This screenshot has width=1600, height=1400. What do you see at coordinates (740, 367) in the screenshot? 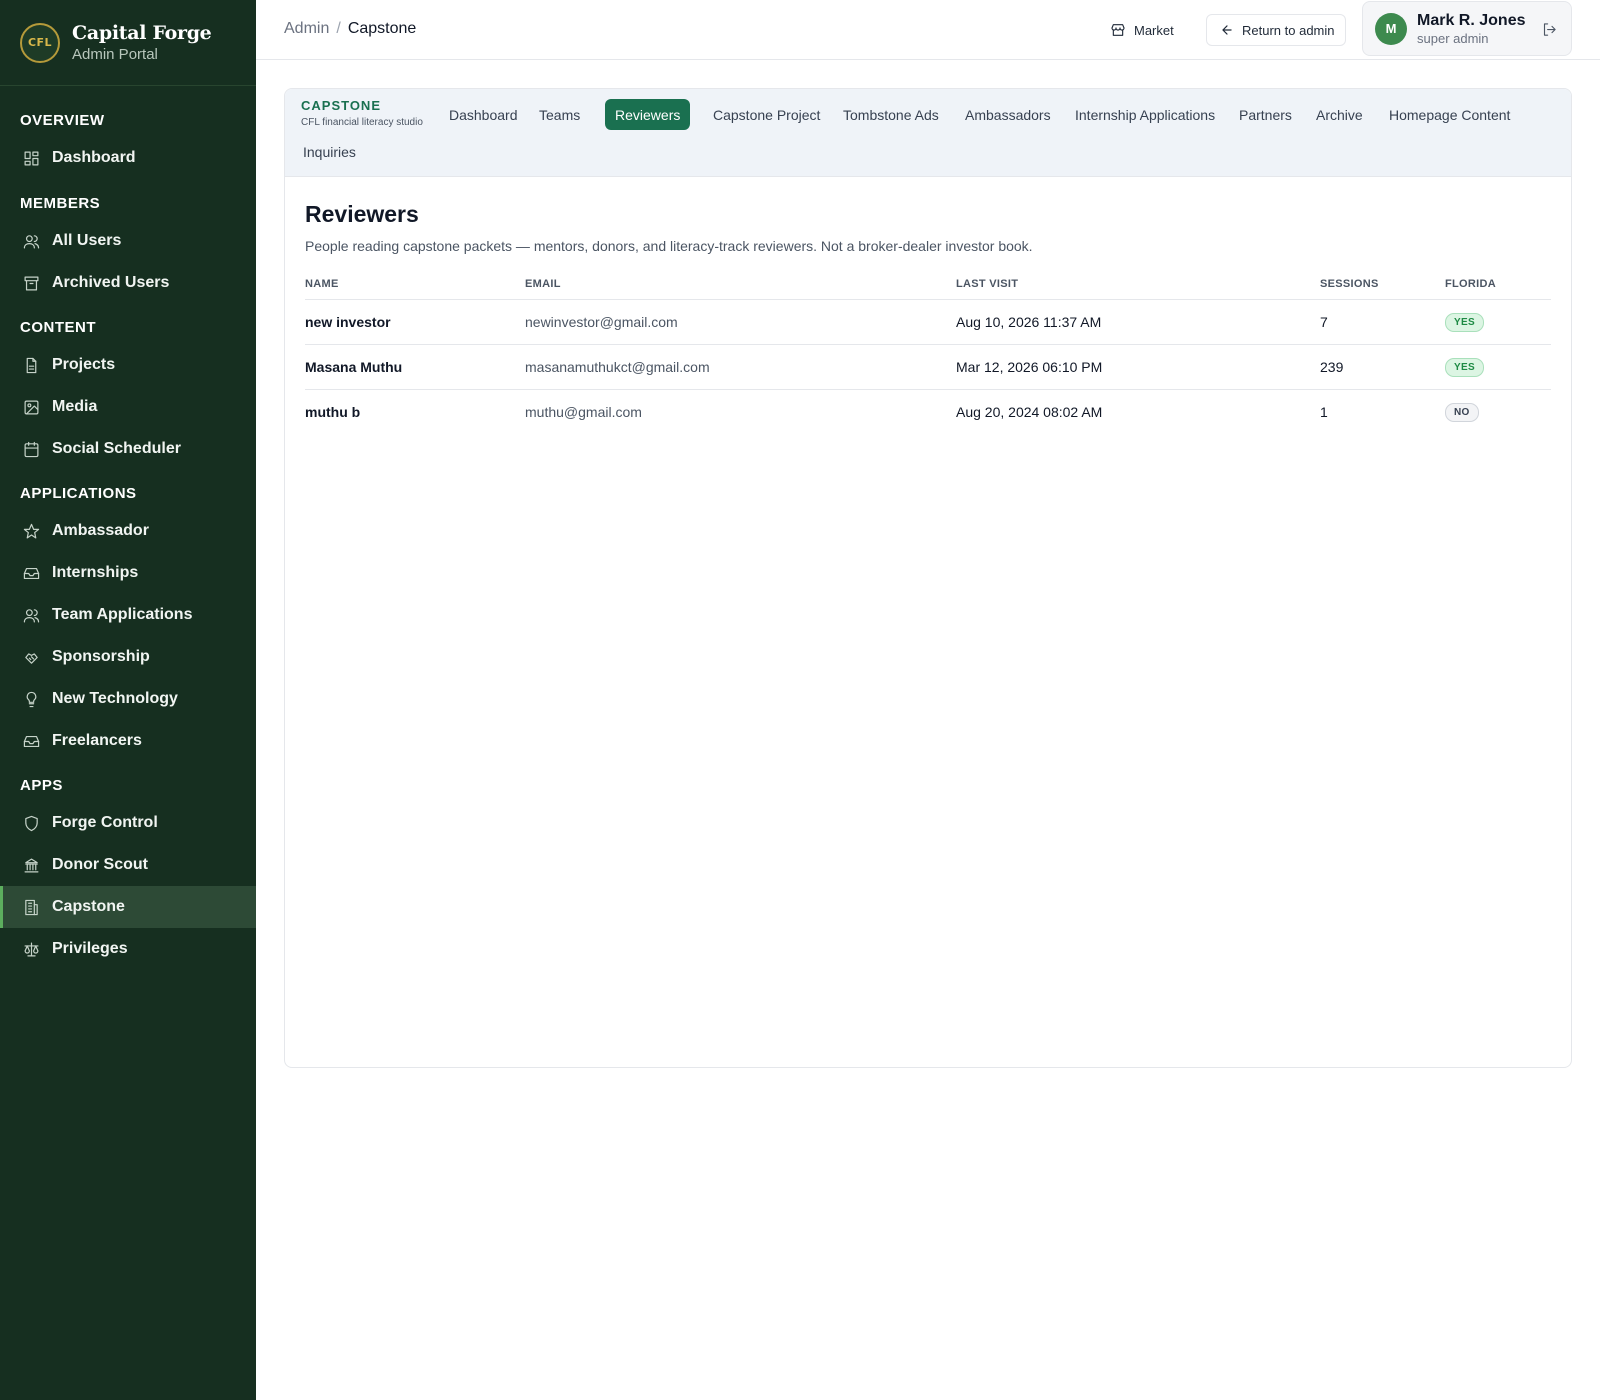
I see `reviewer-email: masanamuthukct@gmail.com` at bounding box center [740, 367].